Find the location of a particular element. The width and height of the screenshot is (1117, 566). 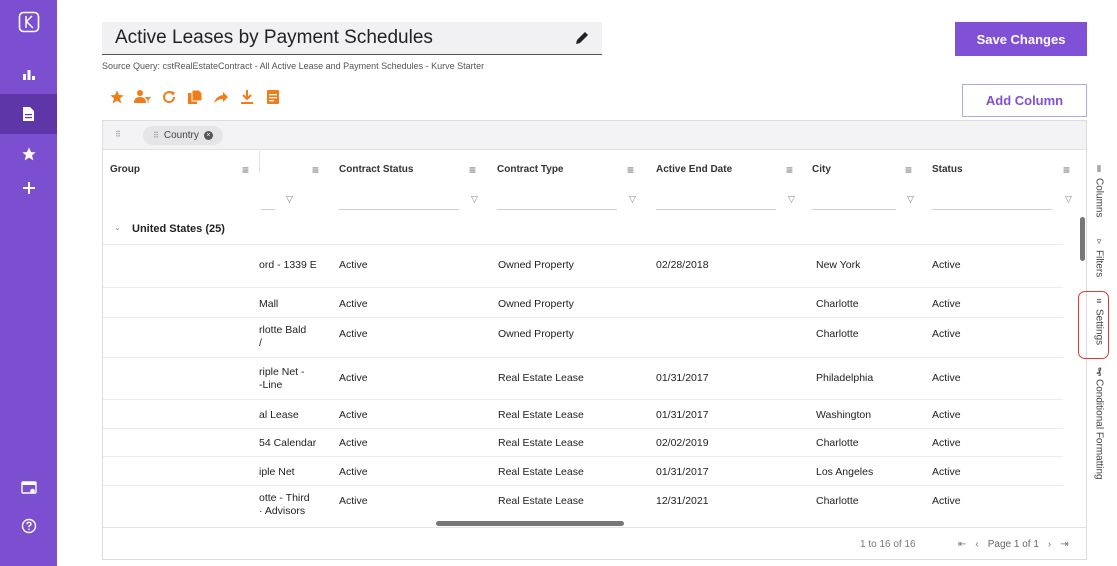

cell-name: al Lease is located at coordinates (279, 415).